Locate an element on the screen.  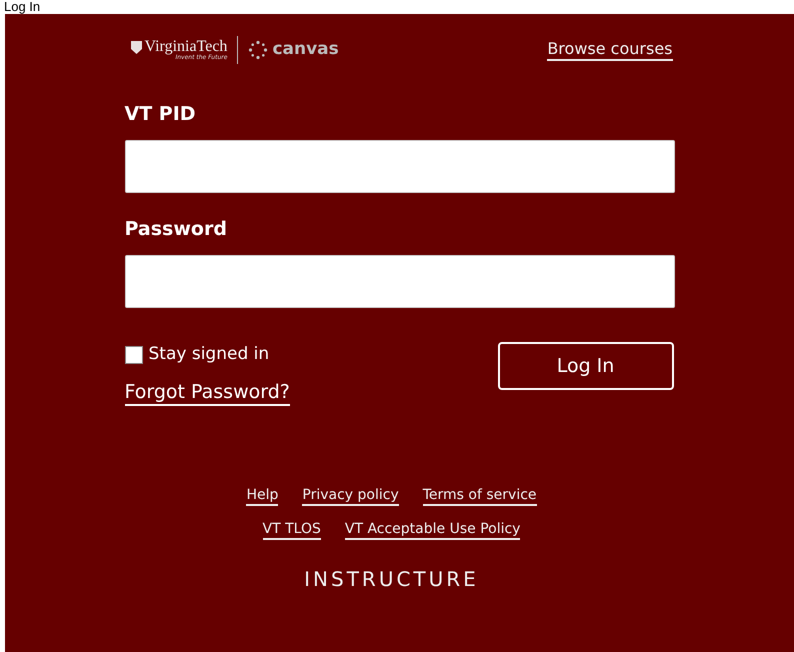
canvas-logo-icon is located at coordinates (258, 50).